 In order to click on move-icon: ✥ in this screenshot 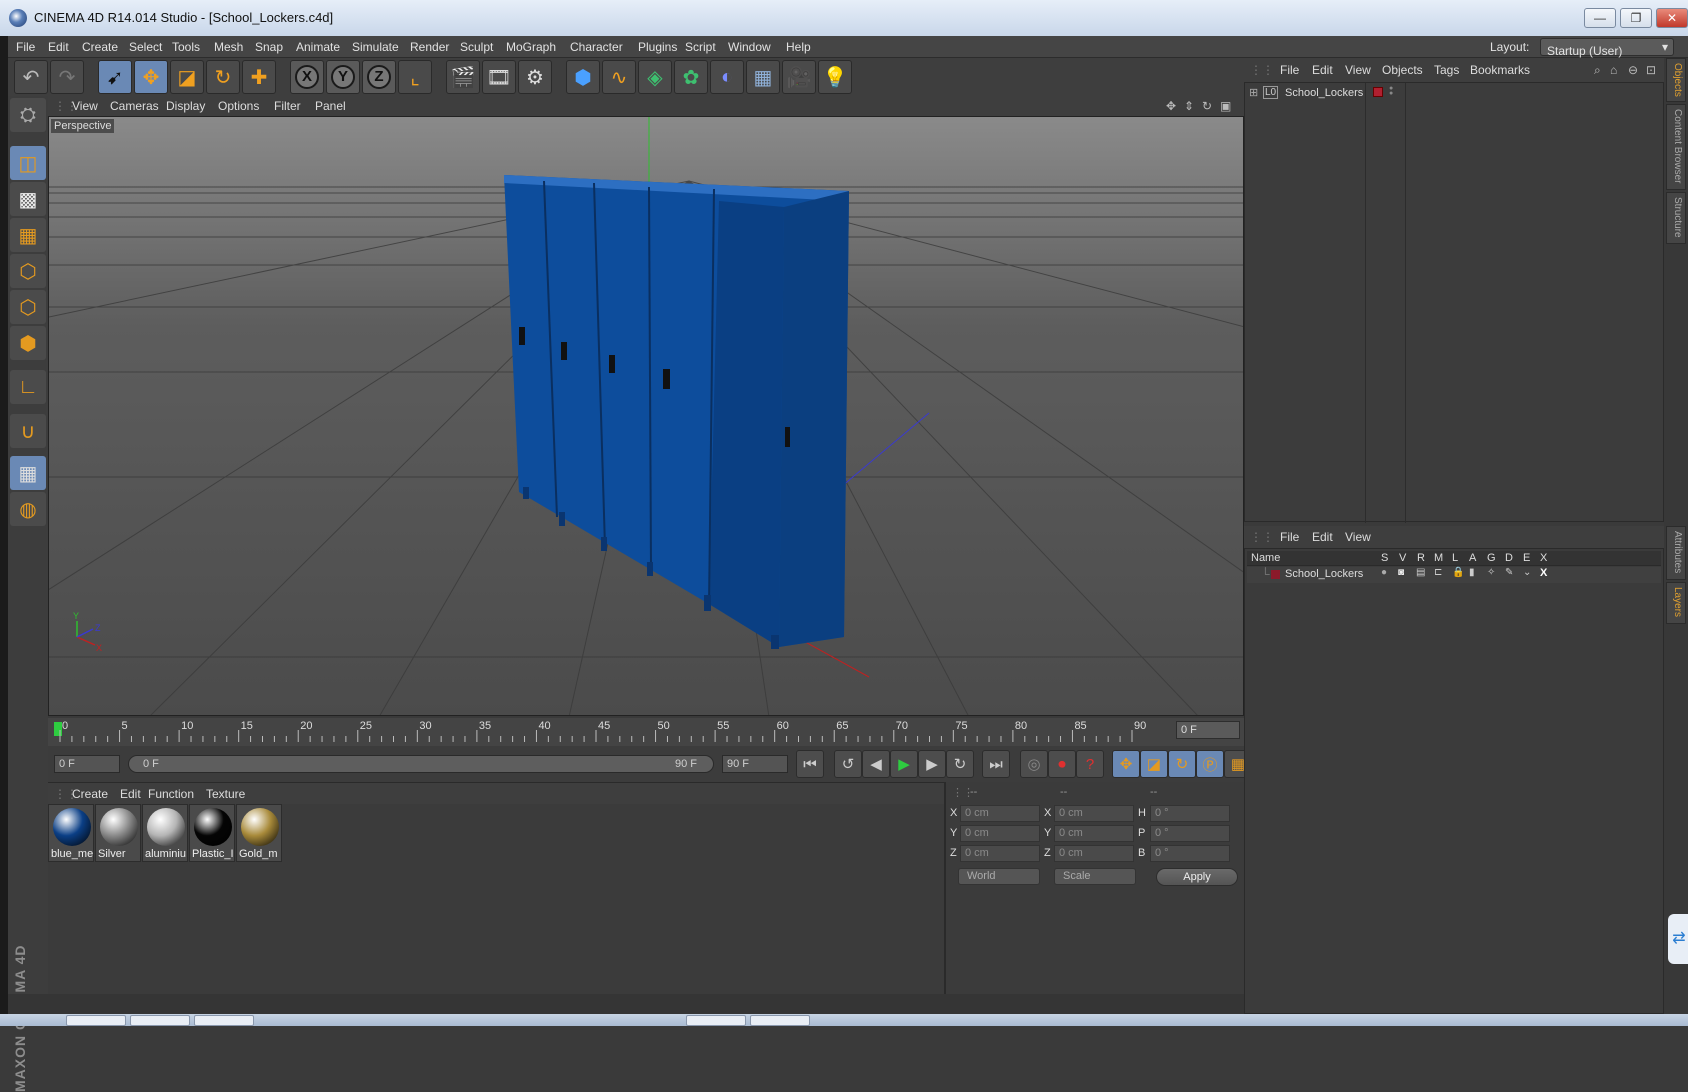, I will do `click(151, 77)`.